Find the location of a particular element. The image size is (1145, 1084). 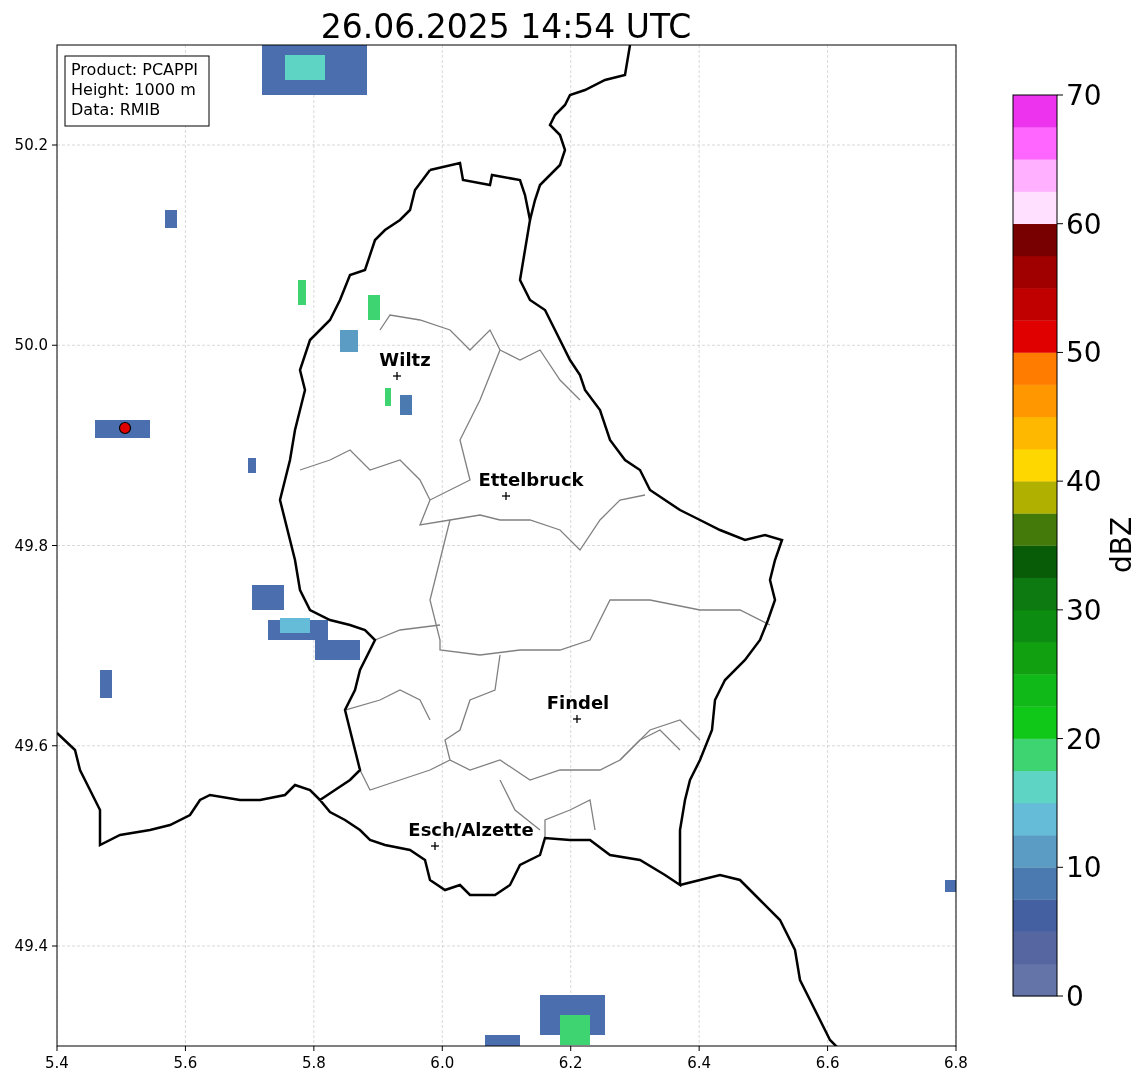

axis-tick-label: 50.2 is located at coordinates (31, 145).